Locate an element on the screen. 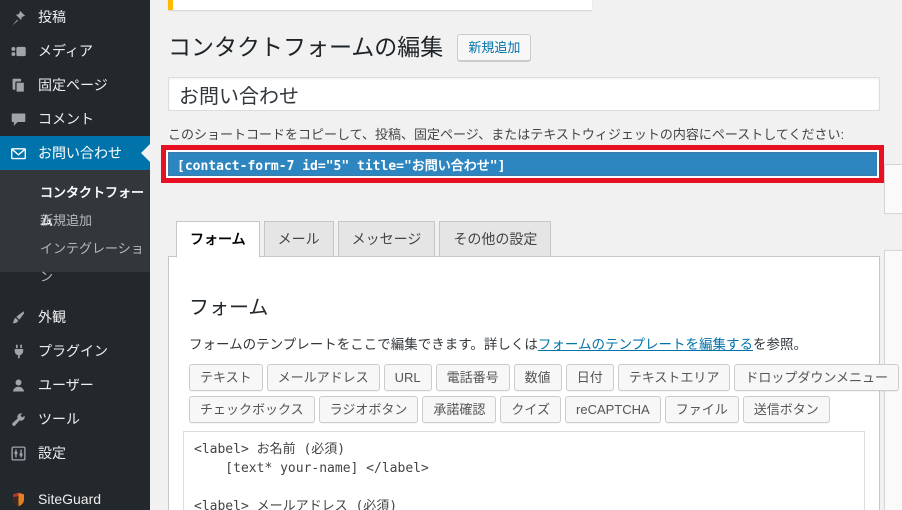 This screenshot has width=902, height=510. description-text: を参照。 is located at coordinates (780, 344).